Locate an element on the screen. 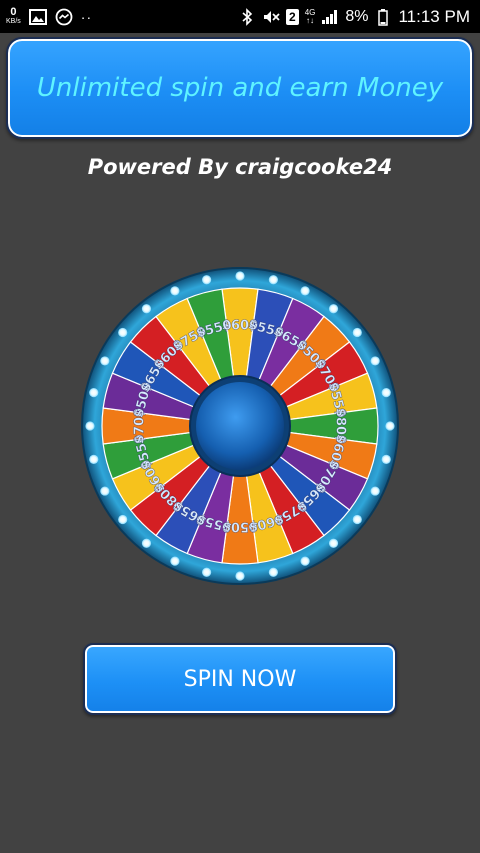  clock: 11:13 PM is located at coordinates (434, 16).